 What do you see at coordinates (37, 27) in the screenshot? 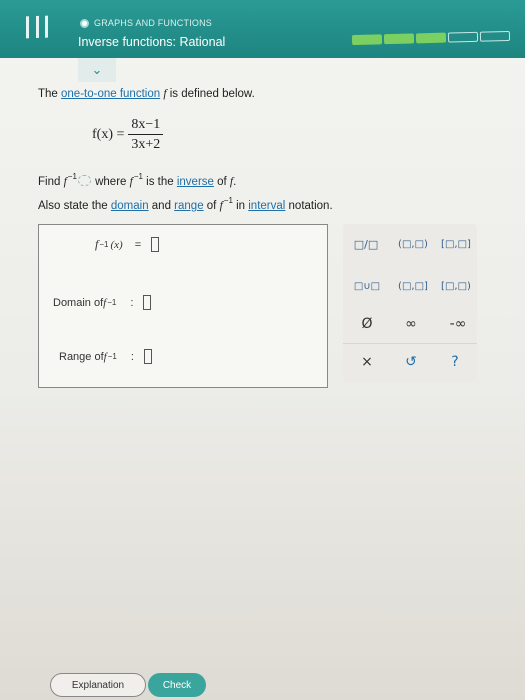
I see `menu-icon` at bounding box center [37, 27].